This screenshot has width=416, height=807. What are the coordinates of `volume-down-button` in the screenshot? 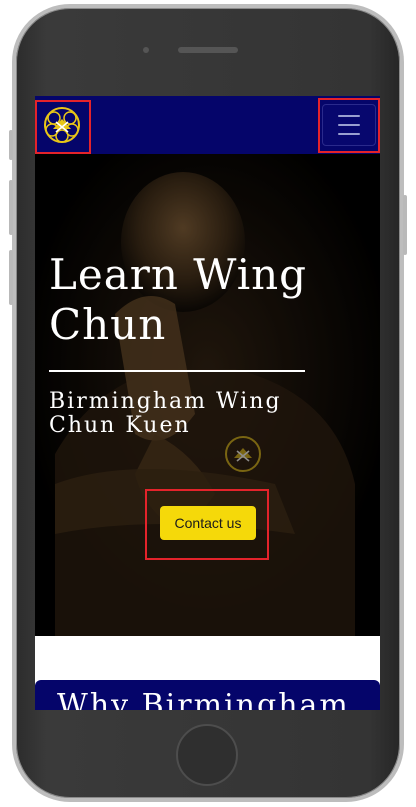 It's located at (11, 277).